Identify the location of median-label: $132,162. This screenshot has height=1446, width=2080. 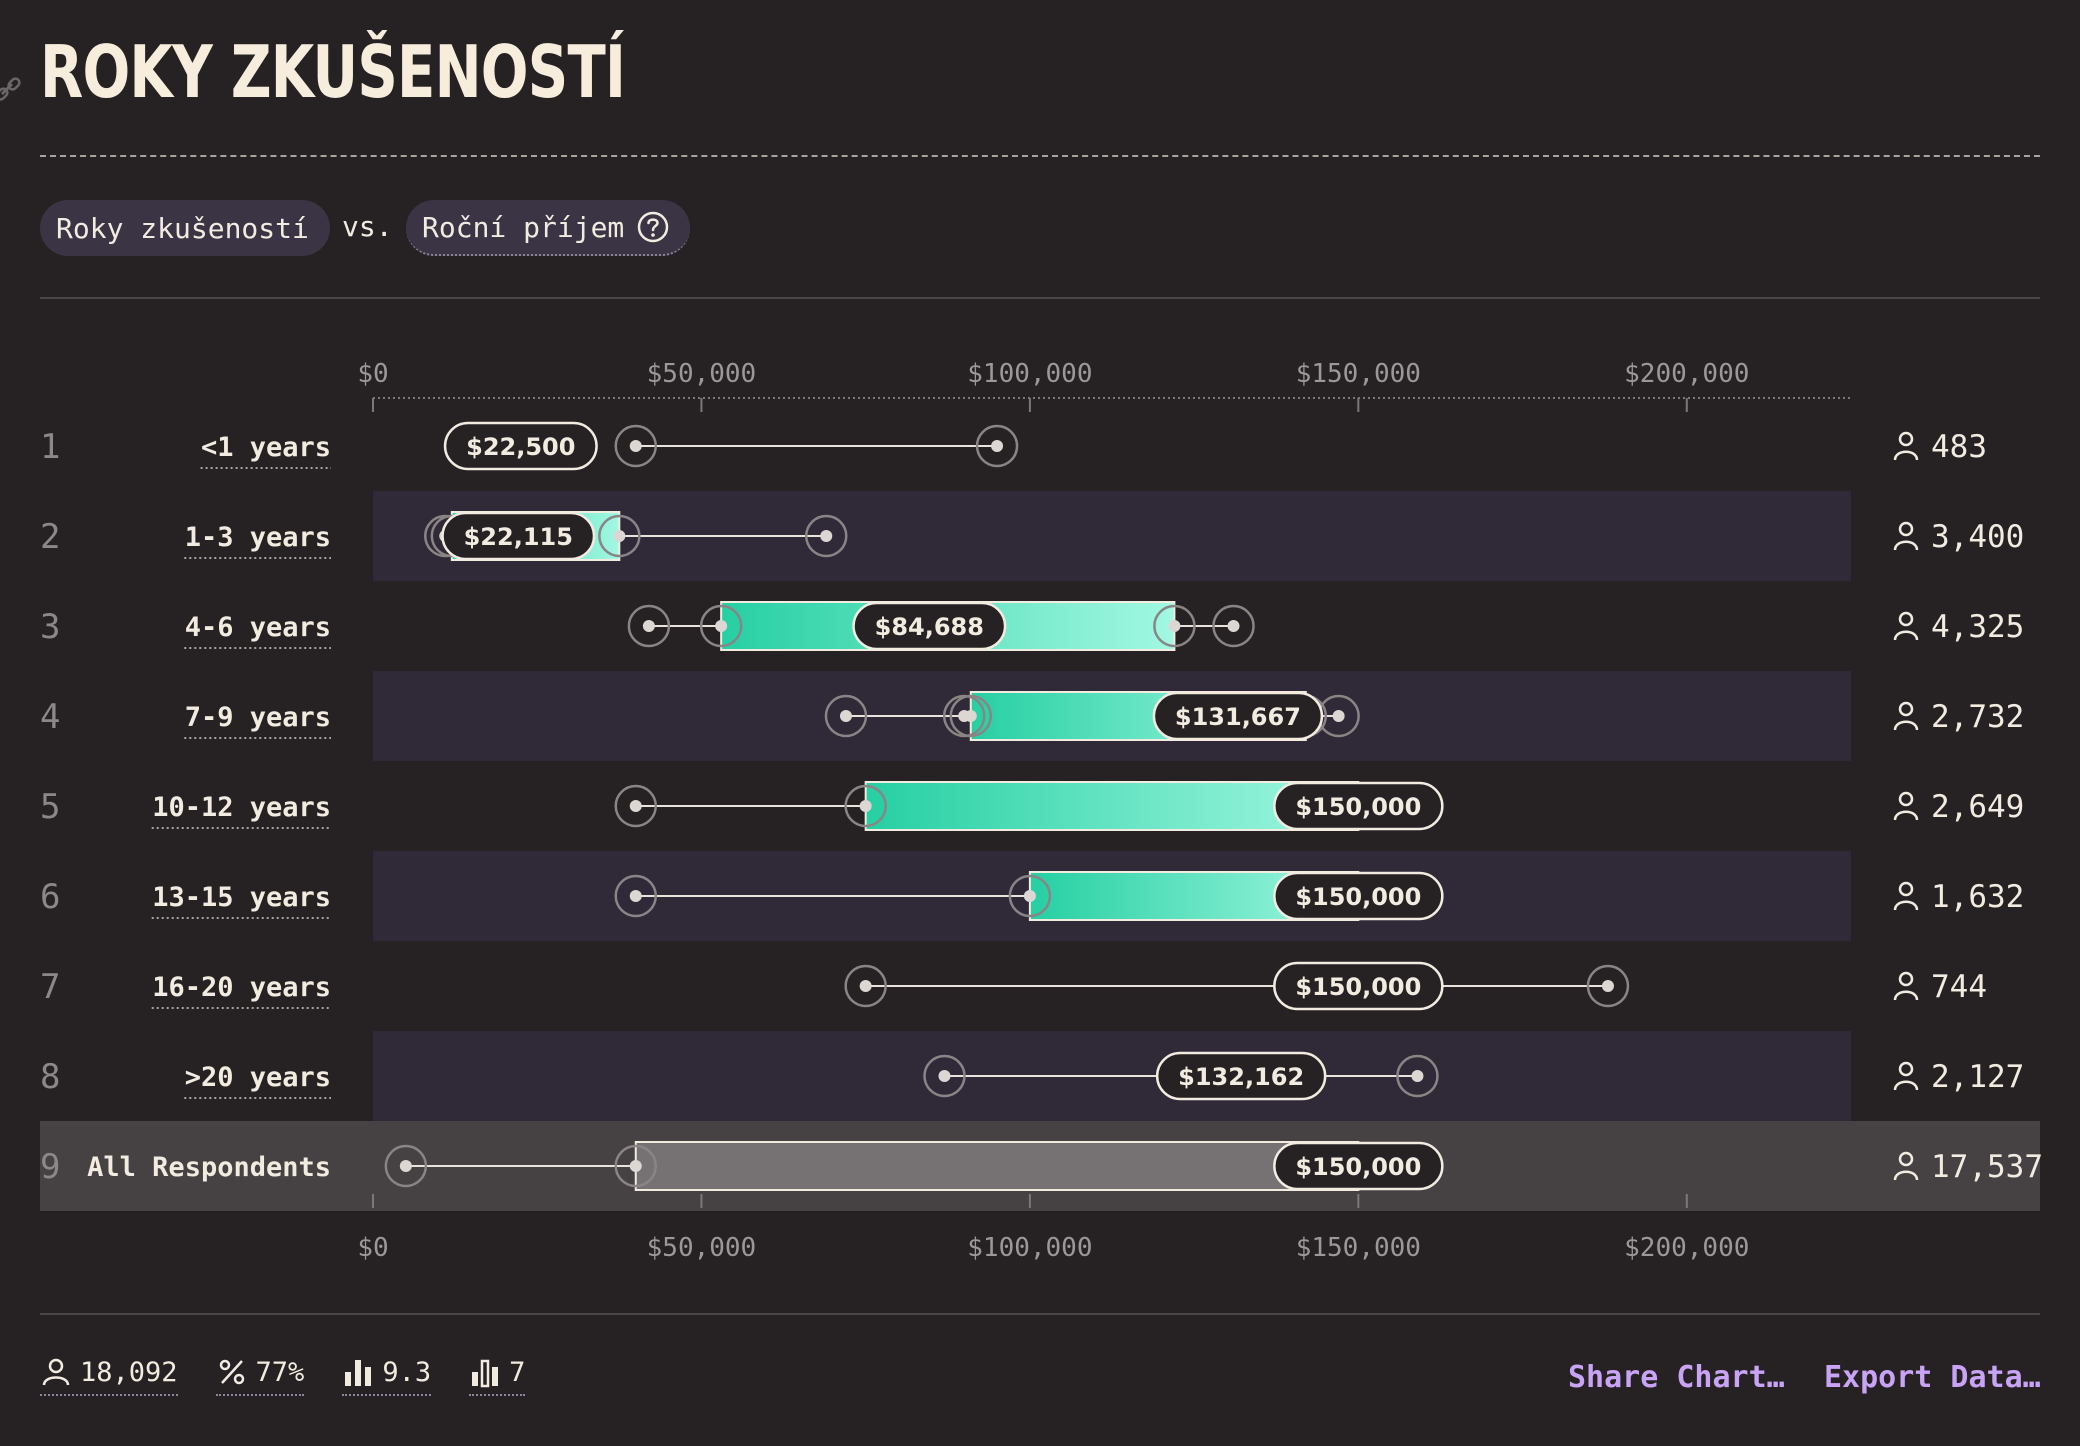
(1241, 1077).